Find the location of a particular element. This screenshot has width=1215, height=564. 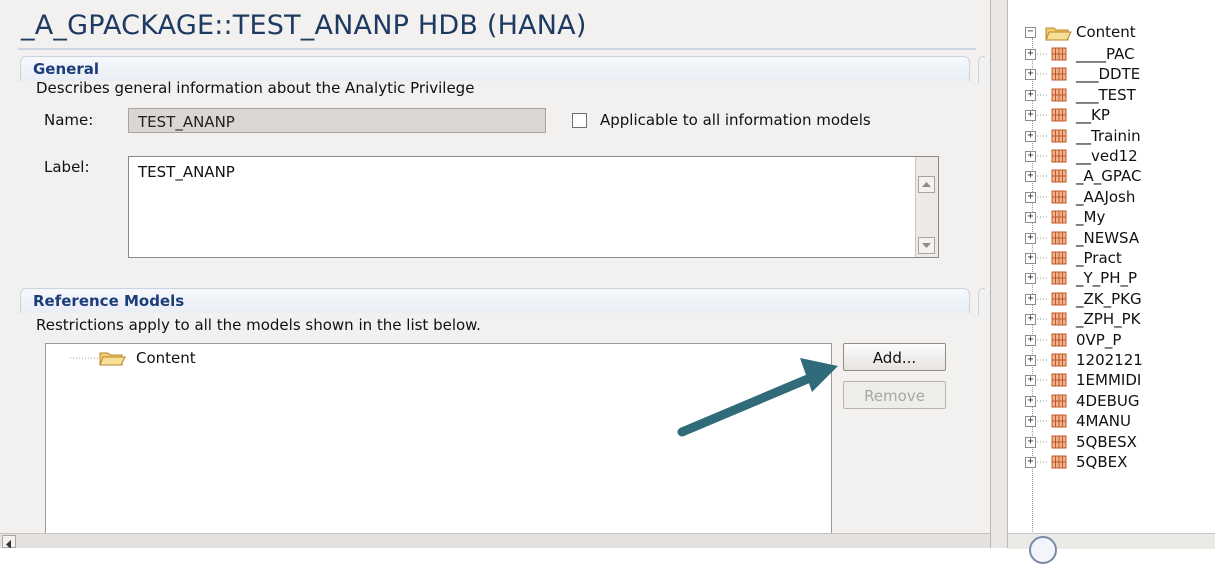

folder-open-icon is located at coordinates (1058, 34).